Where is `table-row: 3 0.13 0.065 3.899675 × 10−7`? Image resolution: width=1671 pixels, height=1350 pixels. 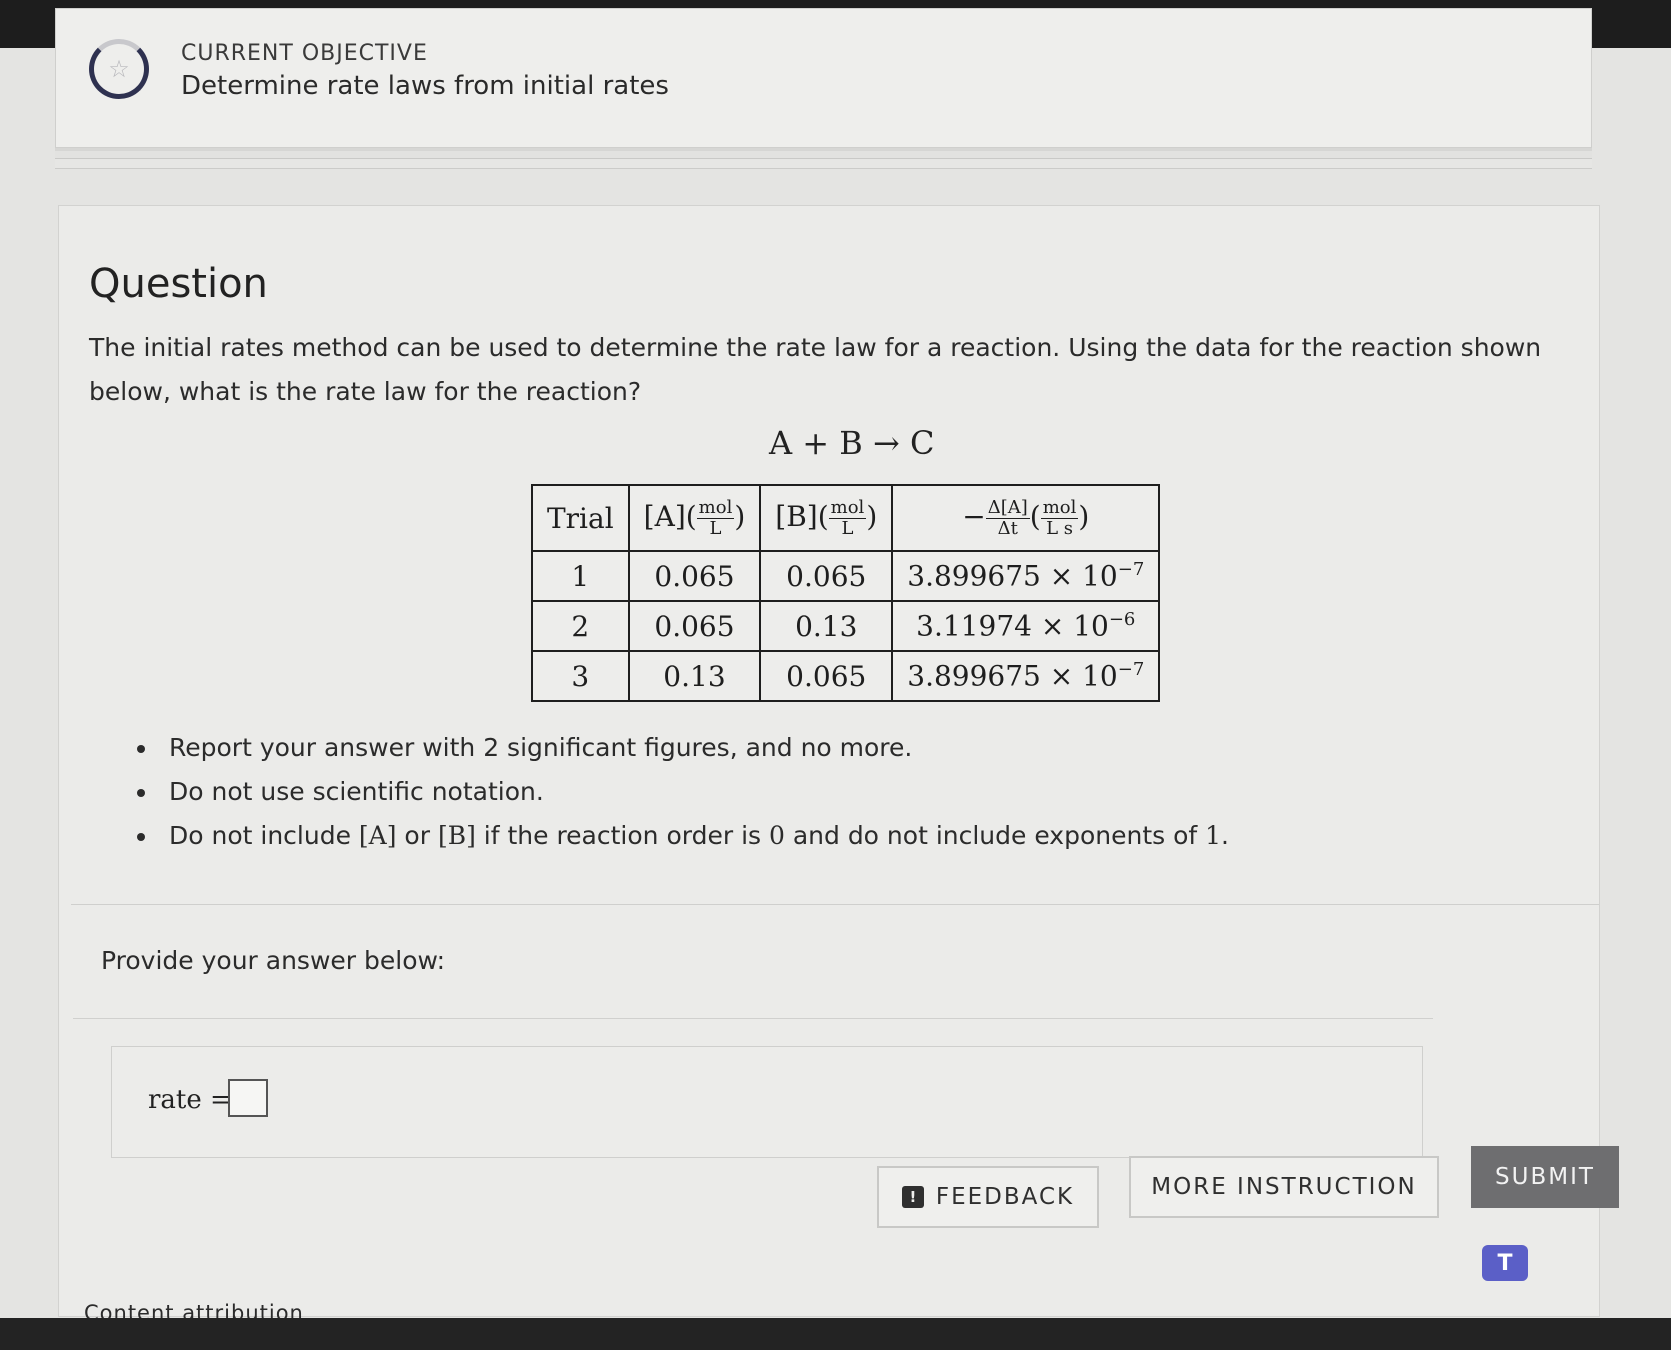
table-row: 3 0.13 0.065 3.899675 × 10−7 is located at coordinates (846, 676).